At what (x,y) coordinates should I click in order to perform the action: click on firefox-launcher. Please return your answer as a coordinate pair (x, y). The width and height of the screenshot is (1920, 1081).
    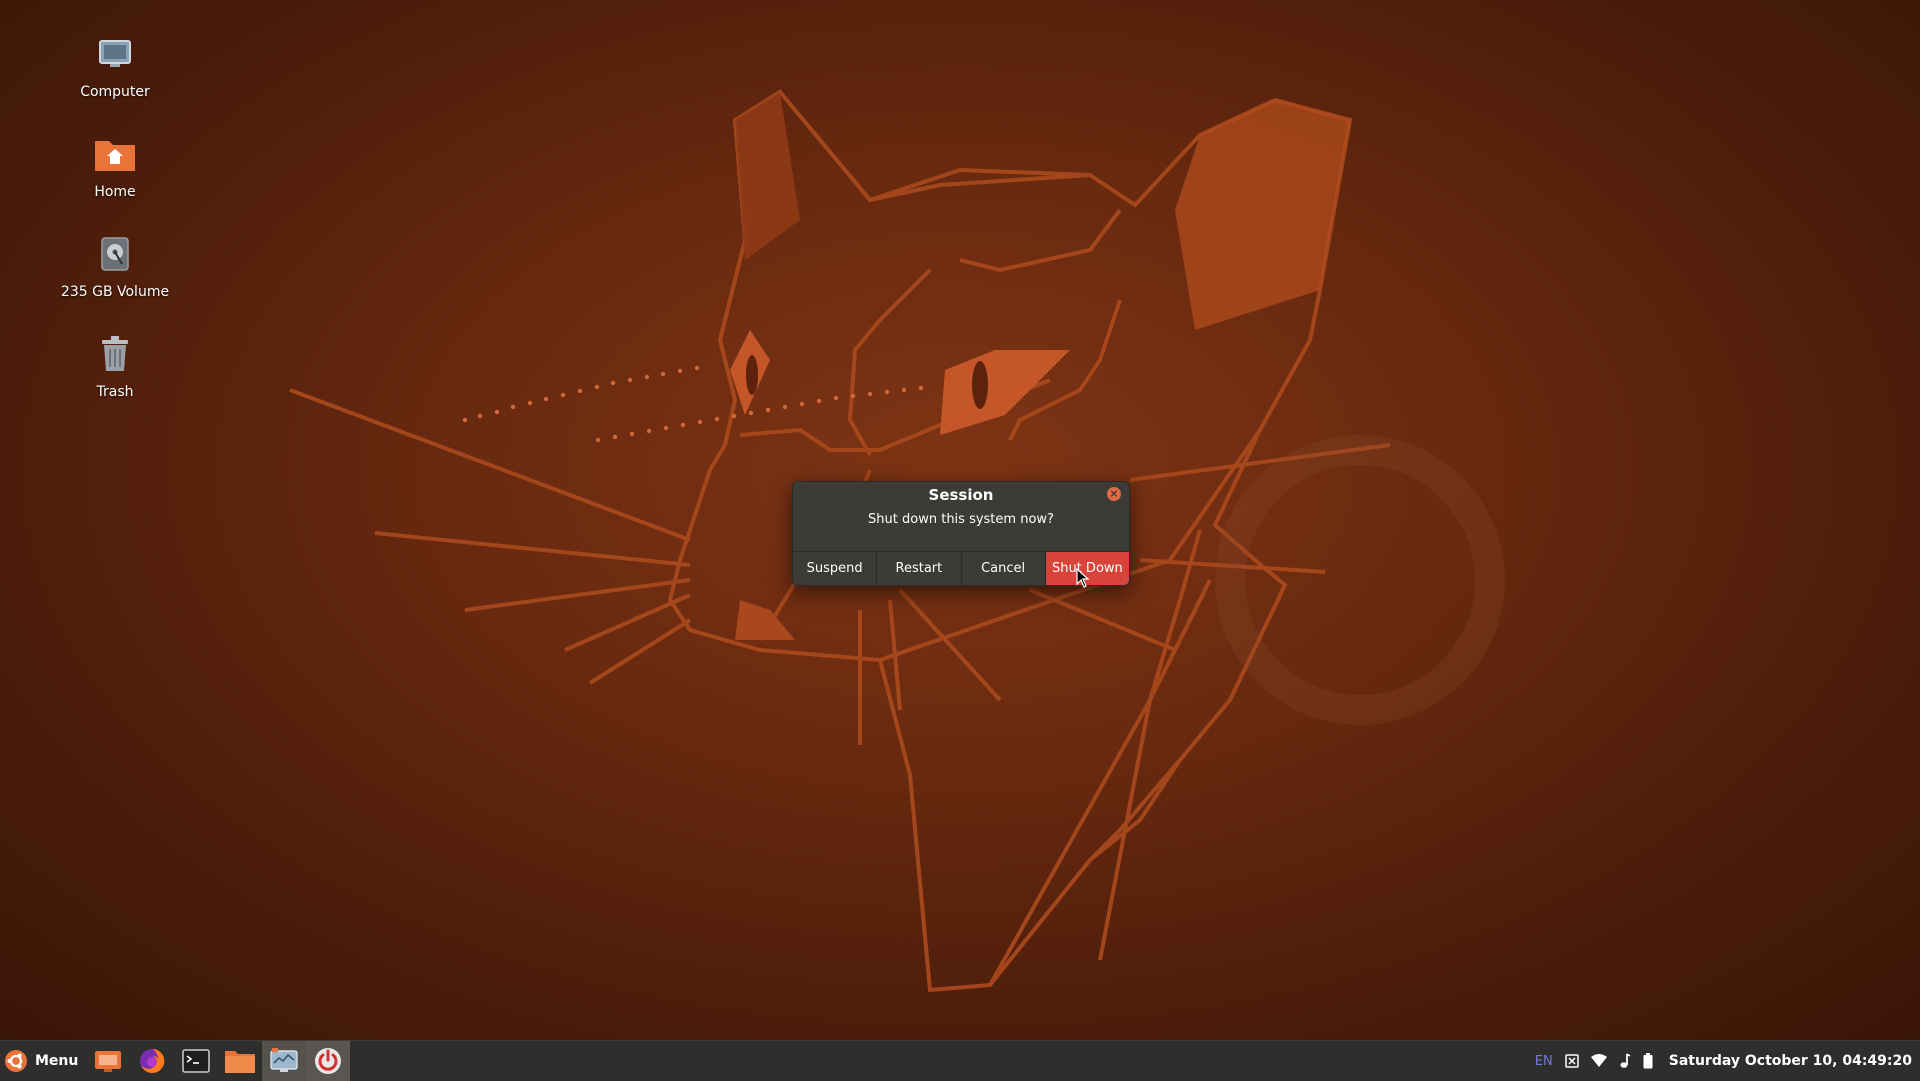
    Looking at the image, I should click on (152, 1061).